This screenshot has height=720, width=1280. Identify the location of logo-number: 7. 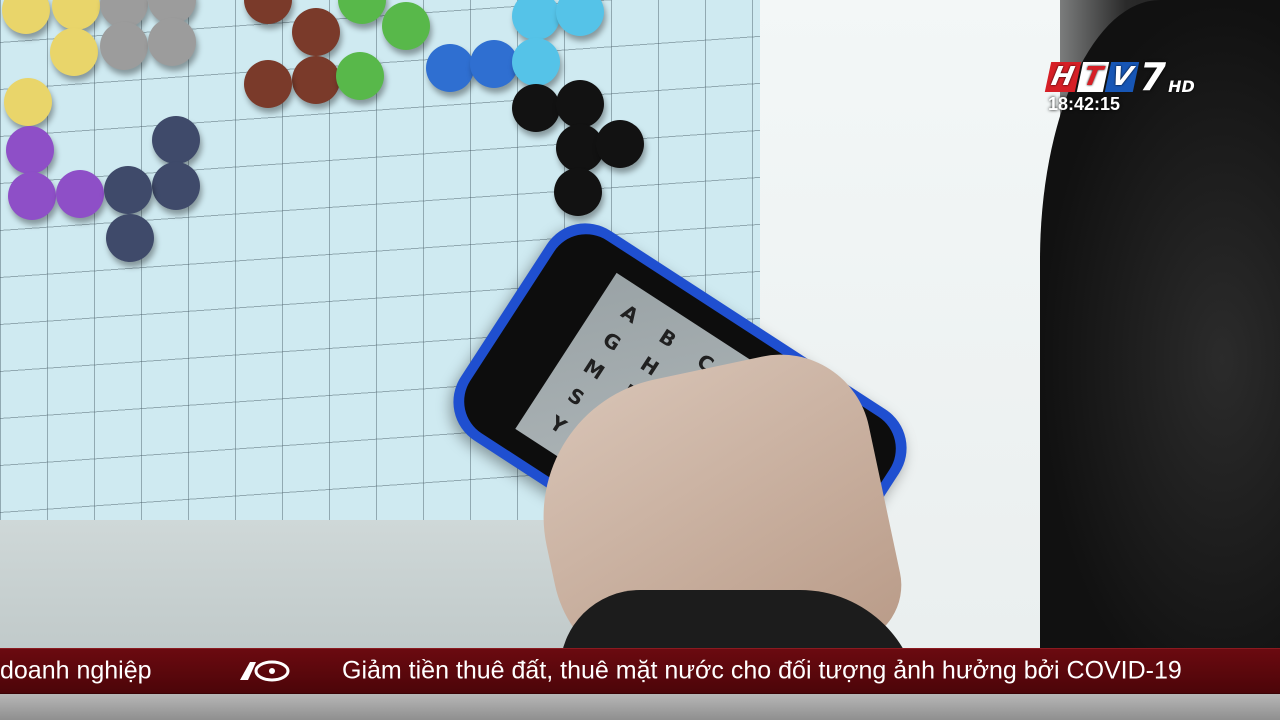
(1153, 77).